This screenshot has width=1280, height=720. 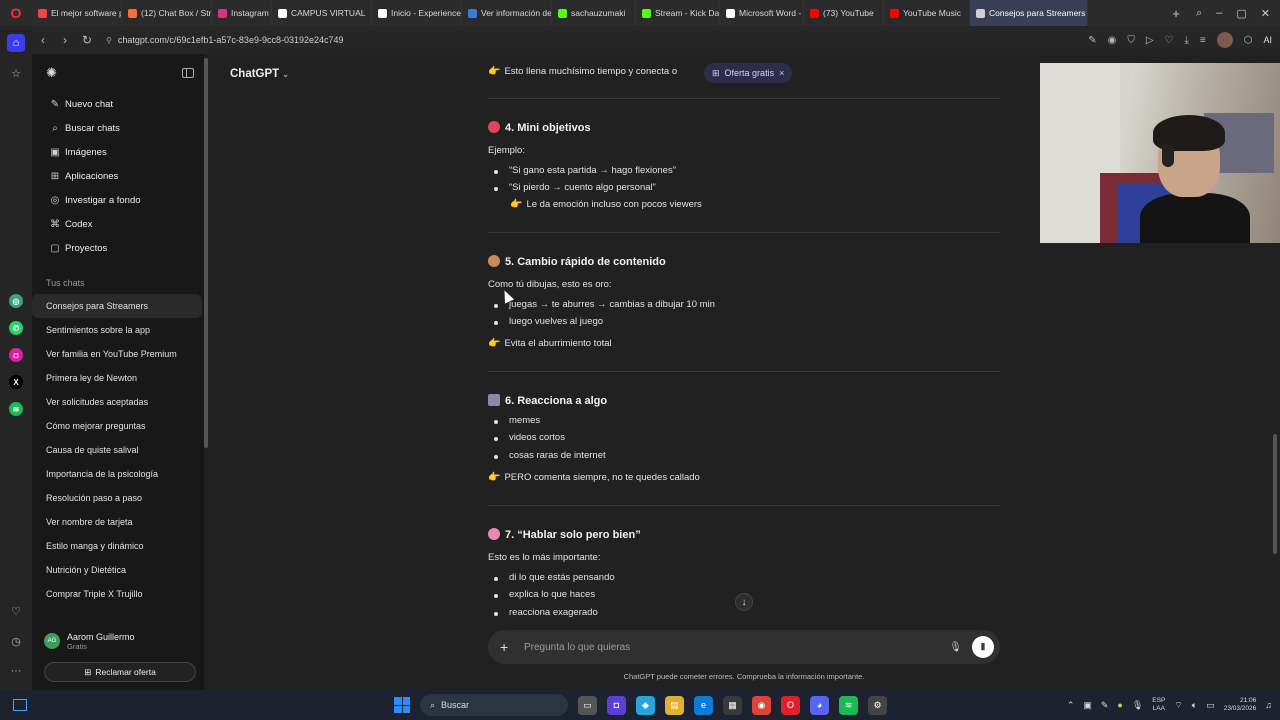 What do you see at coordinates (120, 176) in the screenshot?
I see `sidebar-item-apps: ⊞ Aplicaciones` at bounding box center [120, 176].